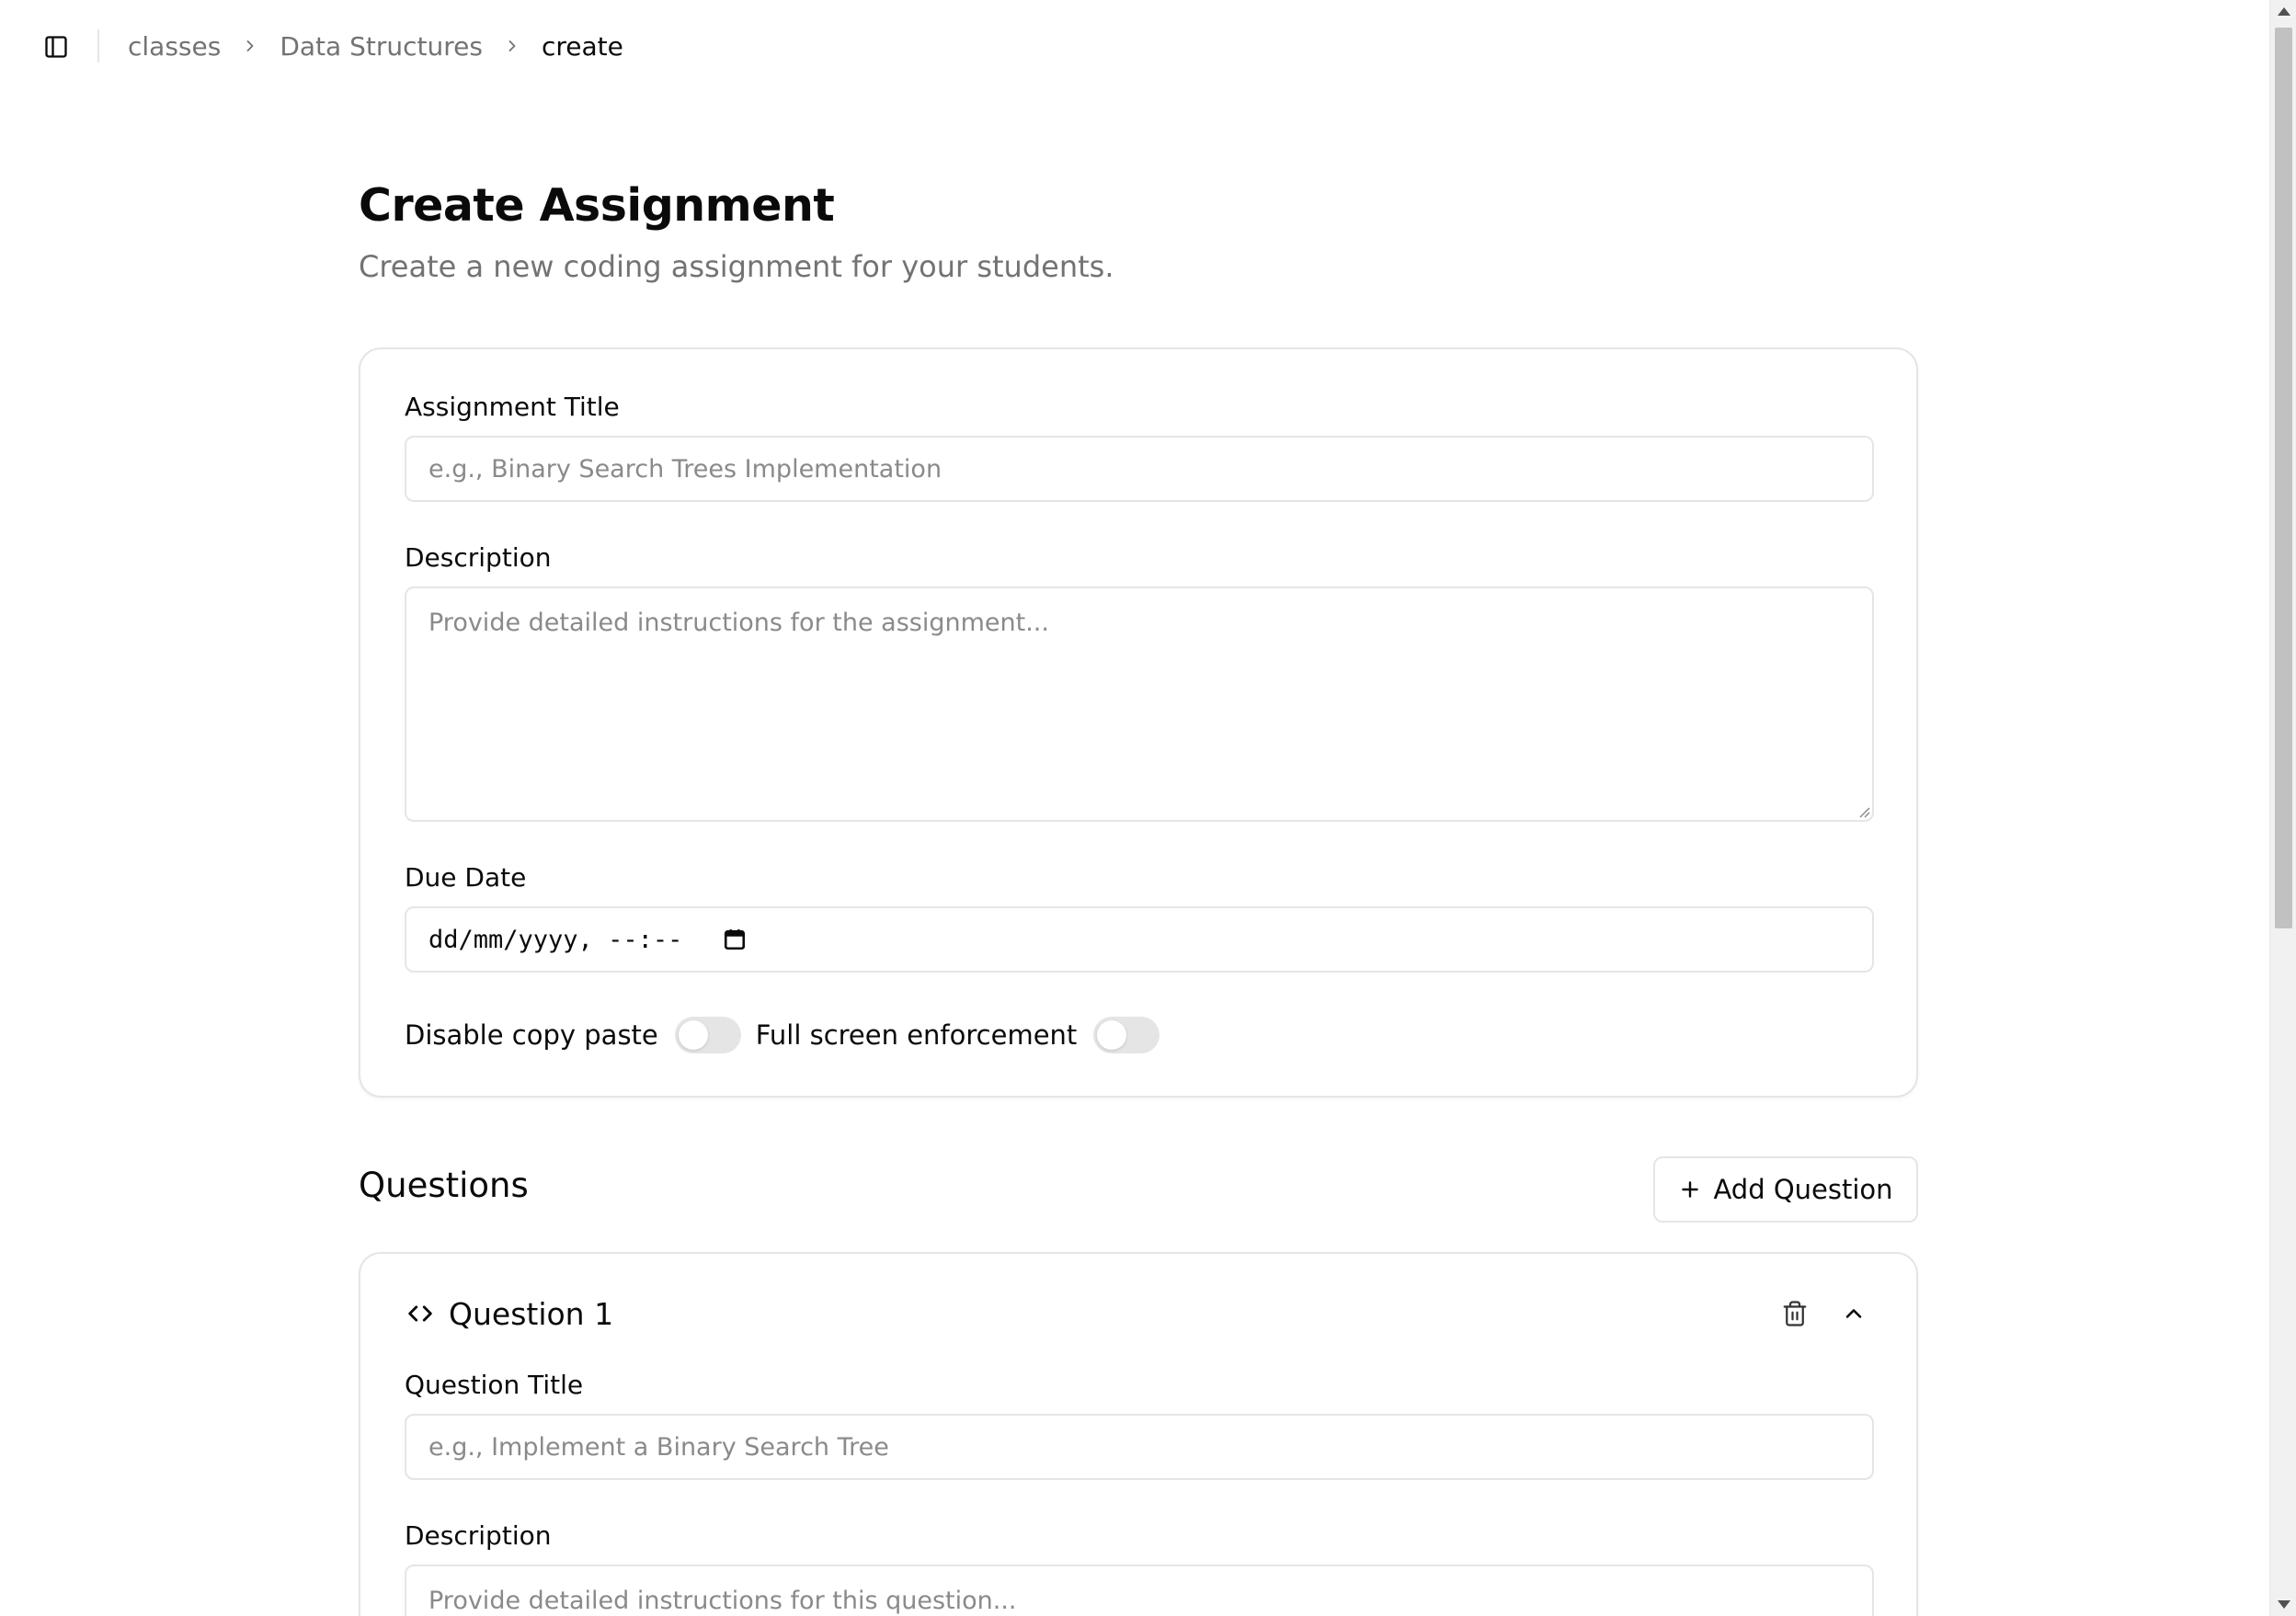 The width and height of the screenshot is (2296, 1616). What do you see at coordinates (1795, 1313) in the screenshot?
I see `trash-icon` at bounding box center [1795, 1313].